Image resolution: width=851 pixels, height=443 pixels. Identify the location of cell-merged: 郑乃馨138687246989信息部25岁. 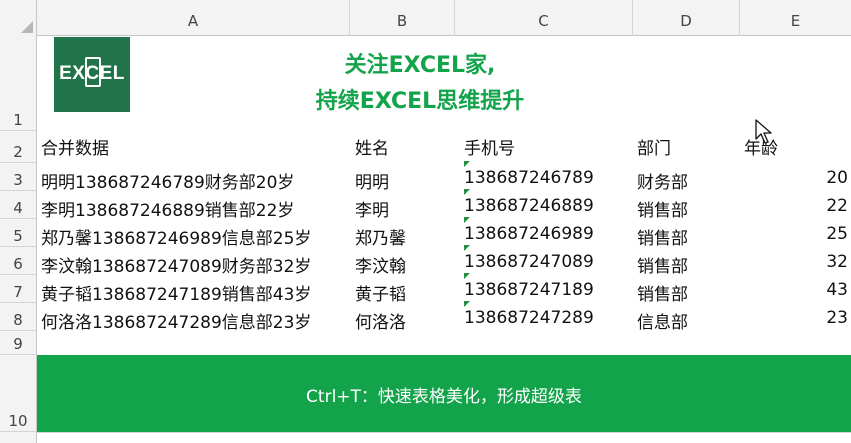
(176, 236).